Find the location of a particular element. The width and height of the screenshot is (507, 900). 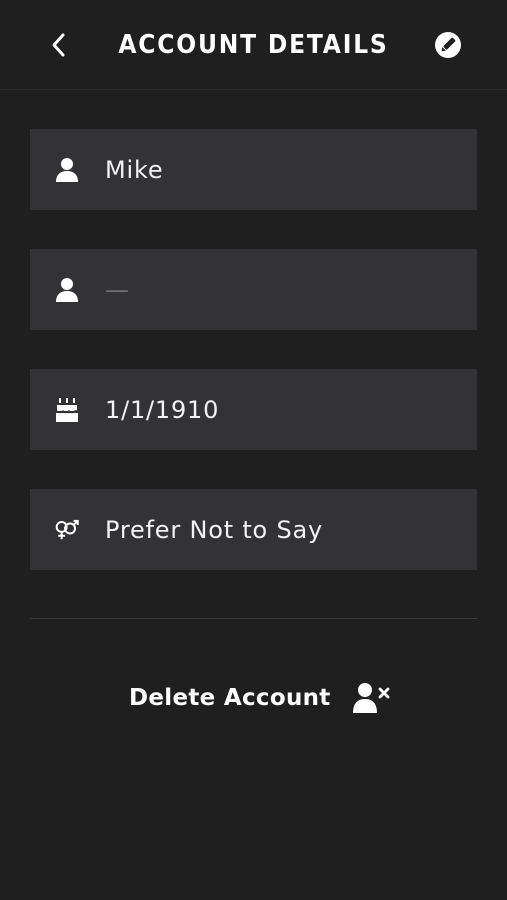

page-title: ACCOUNT DETAILS is located at coordinates (253, 45).